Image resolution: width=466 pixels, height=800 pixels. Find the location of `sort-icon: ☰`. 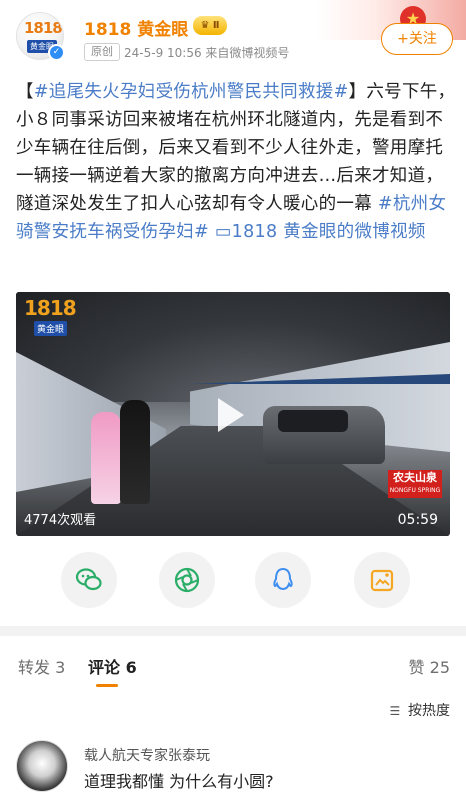

sort-icon: ☰ is located at coordinates (395, 711).